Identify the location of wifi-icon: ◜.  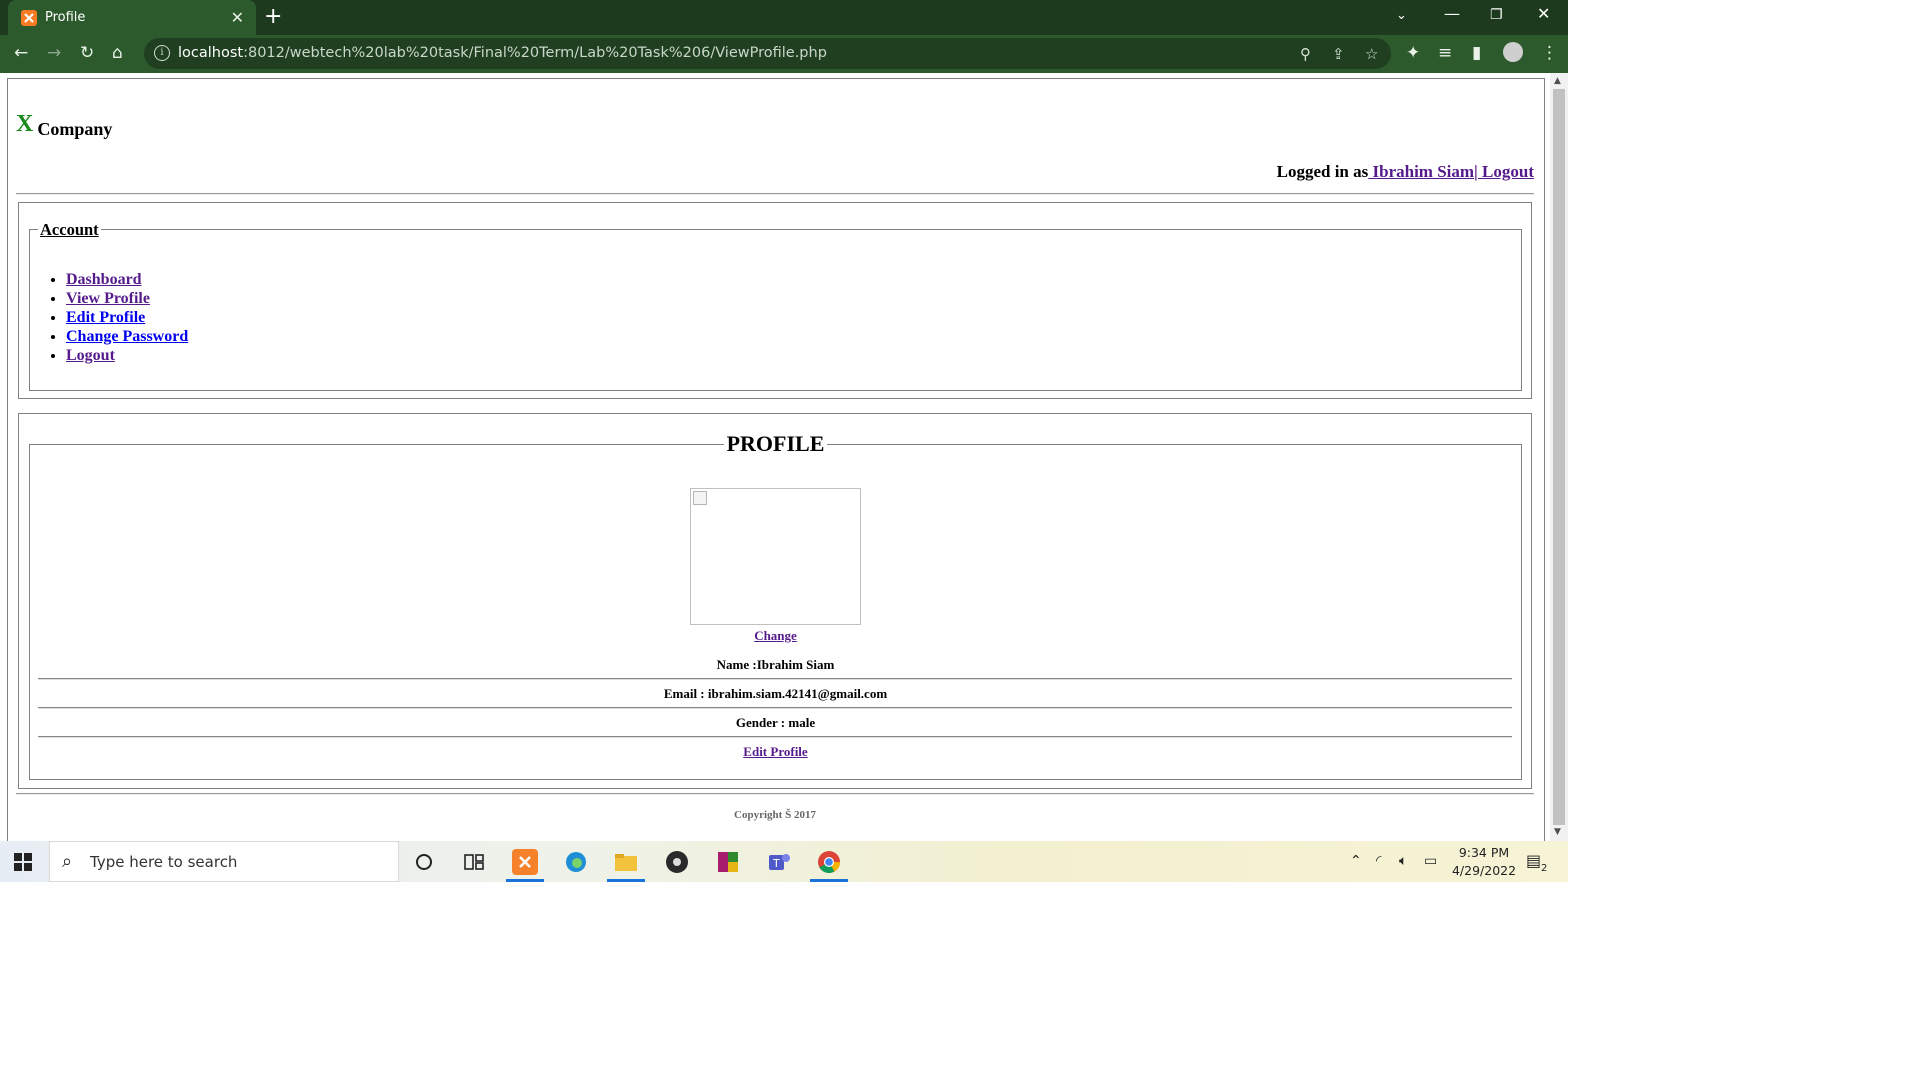
(1378, 861).